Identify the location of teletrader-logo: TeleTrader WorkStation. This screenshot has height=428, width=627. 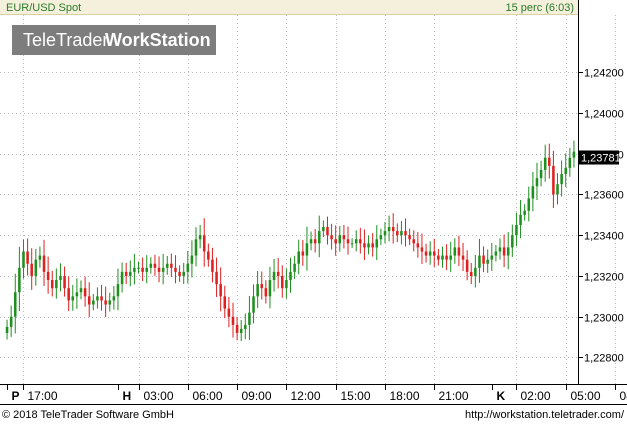
(114, 40).